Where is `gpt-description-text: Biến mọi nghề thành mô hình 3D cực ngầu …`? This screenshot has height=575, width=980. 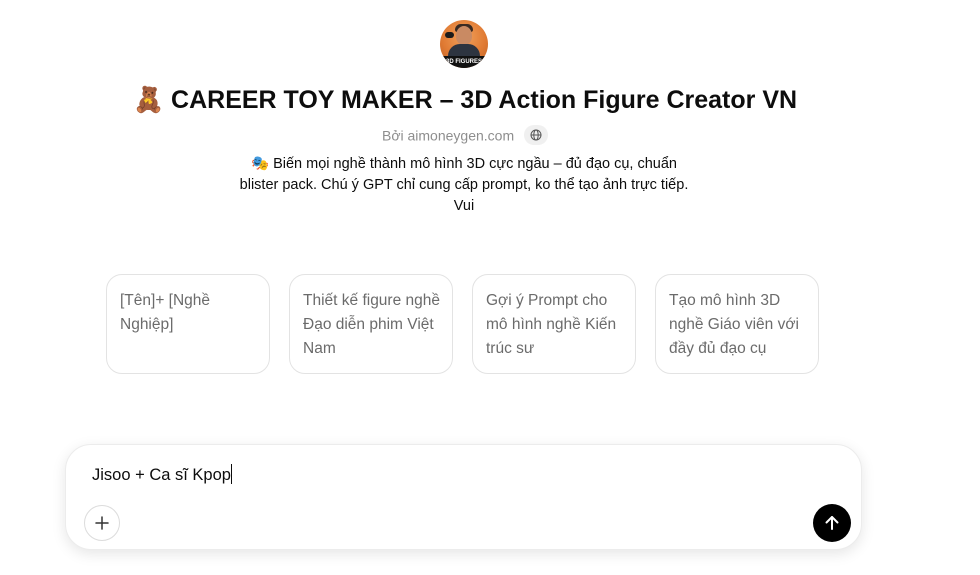 gpt-description-text: Biến mọi nghề thành mô hình 3D cực ngầu … is located at coordinates (464, 185).